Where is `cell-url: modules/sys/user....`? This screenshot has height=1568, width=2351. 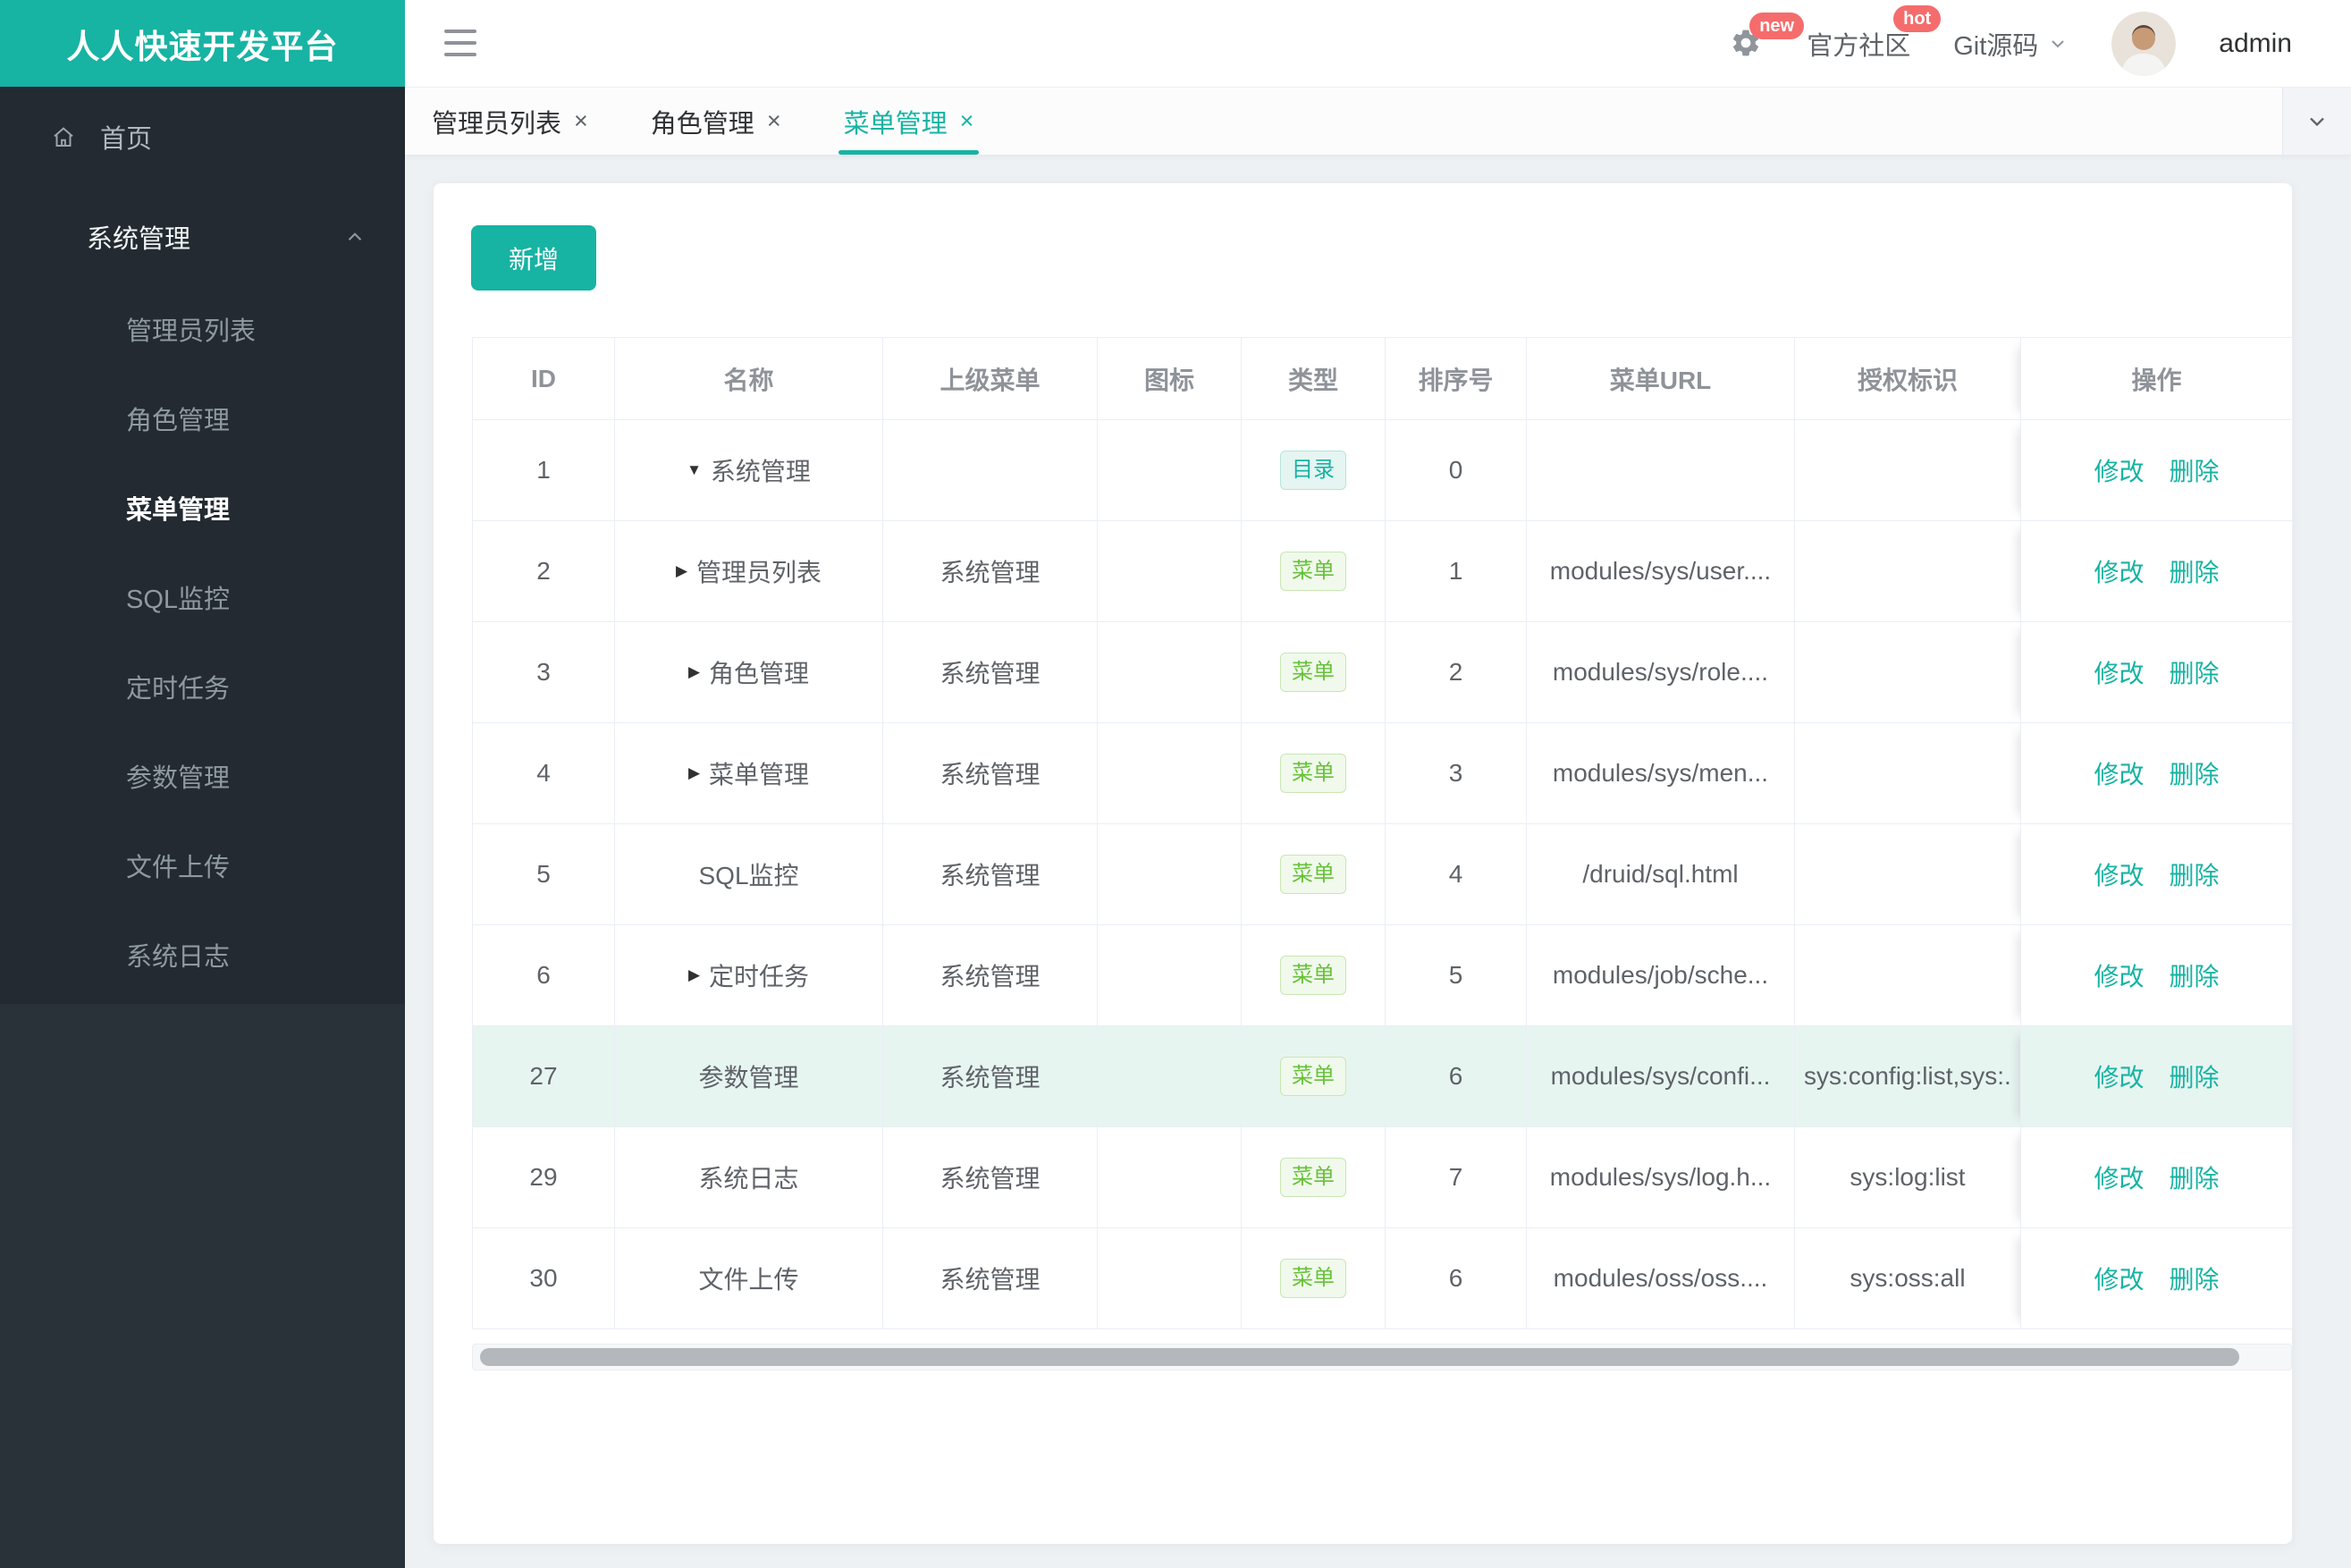 cell-url: modules/sys/user.... is located at coordinates (1660, 571).